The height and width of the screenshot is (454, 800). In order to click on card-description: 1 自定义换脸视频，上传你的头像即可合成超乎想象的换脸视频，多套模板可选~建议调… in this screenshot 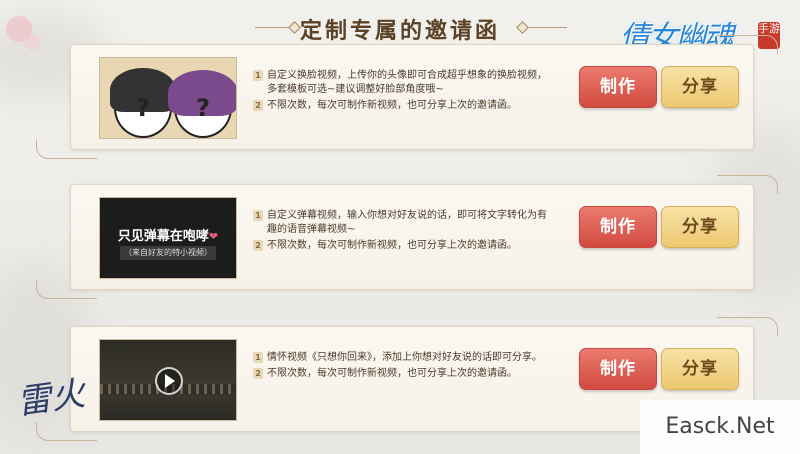, I will do `click(403, 92)`.